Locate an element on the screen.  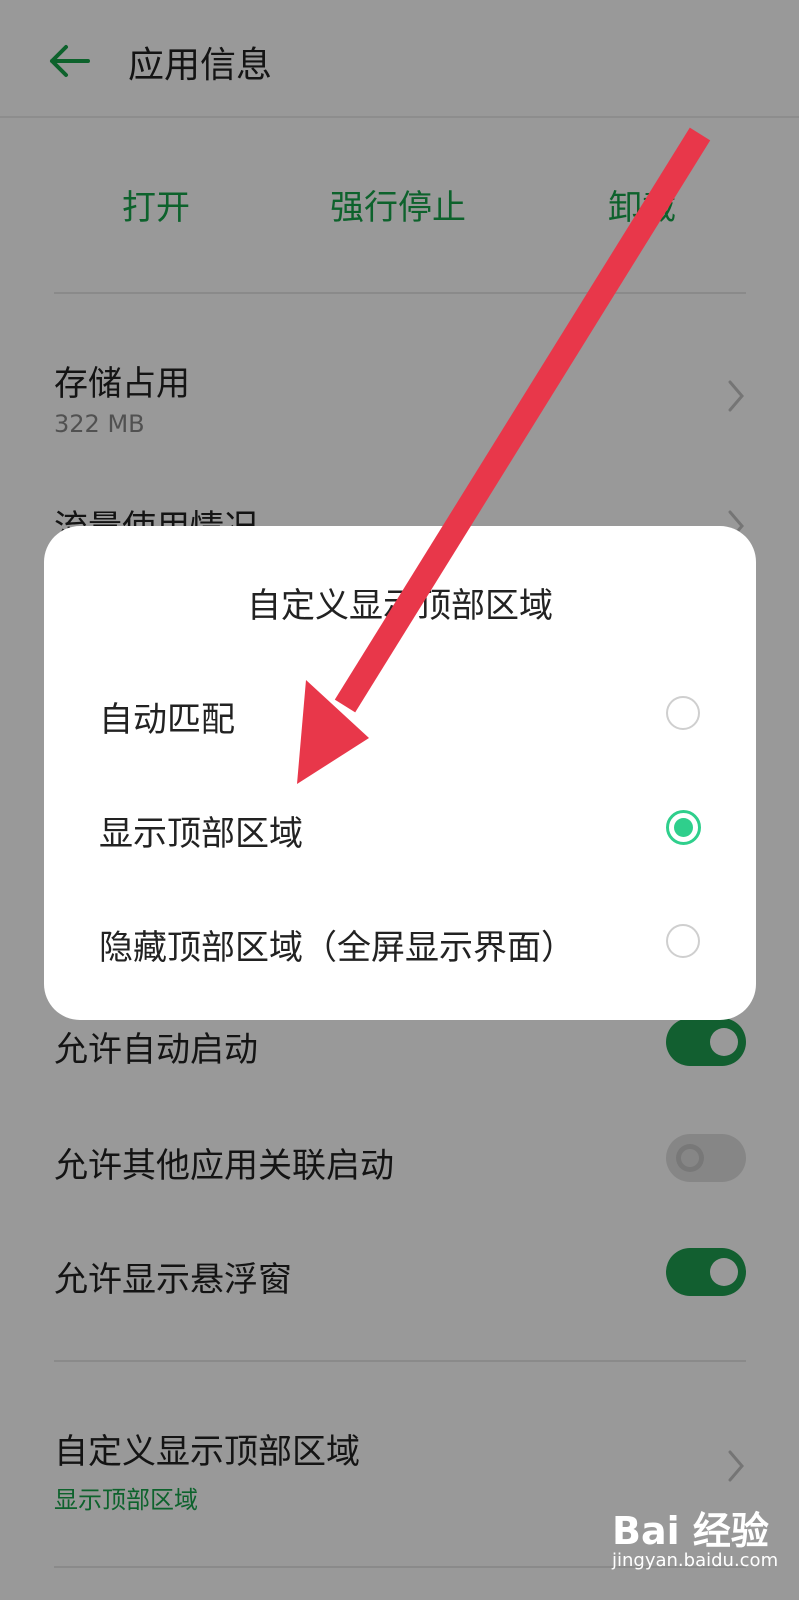
option-label: 显示顶部区域 is located at coordinates (201, 834).